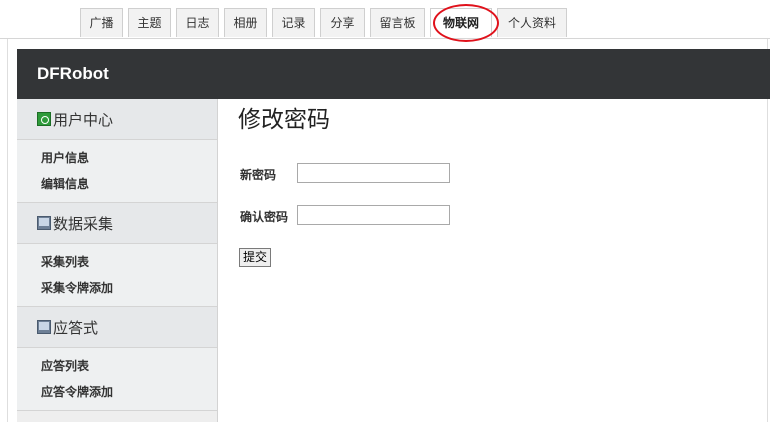 The image size is (770, 422). I want to click on sidebar-item-collection-list: 采集列表, so click(129, 265).